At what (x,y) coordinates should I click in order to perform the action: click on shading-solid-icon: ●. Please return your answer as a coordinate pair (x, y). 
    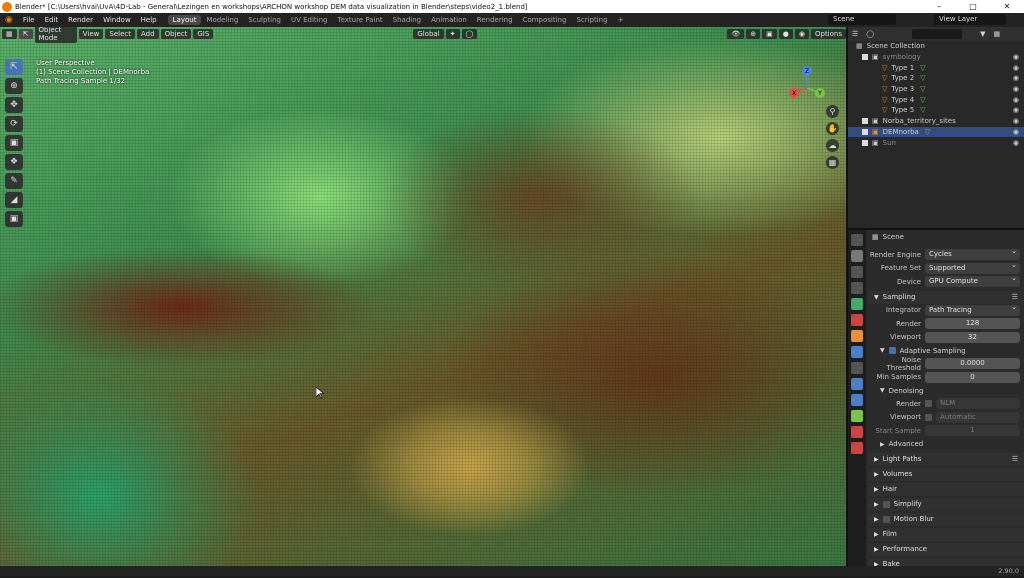
    Looking at the image, I should click on (785, 33).